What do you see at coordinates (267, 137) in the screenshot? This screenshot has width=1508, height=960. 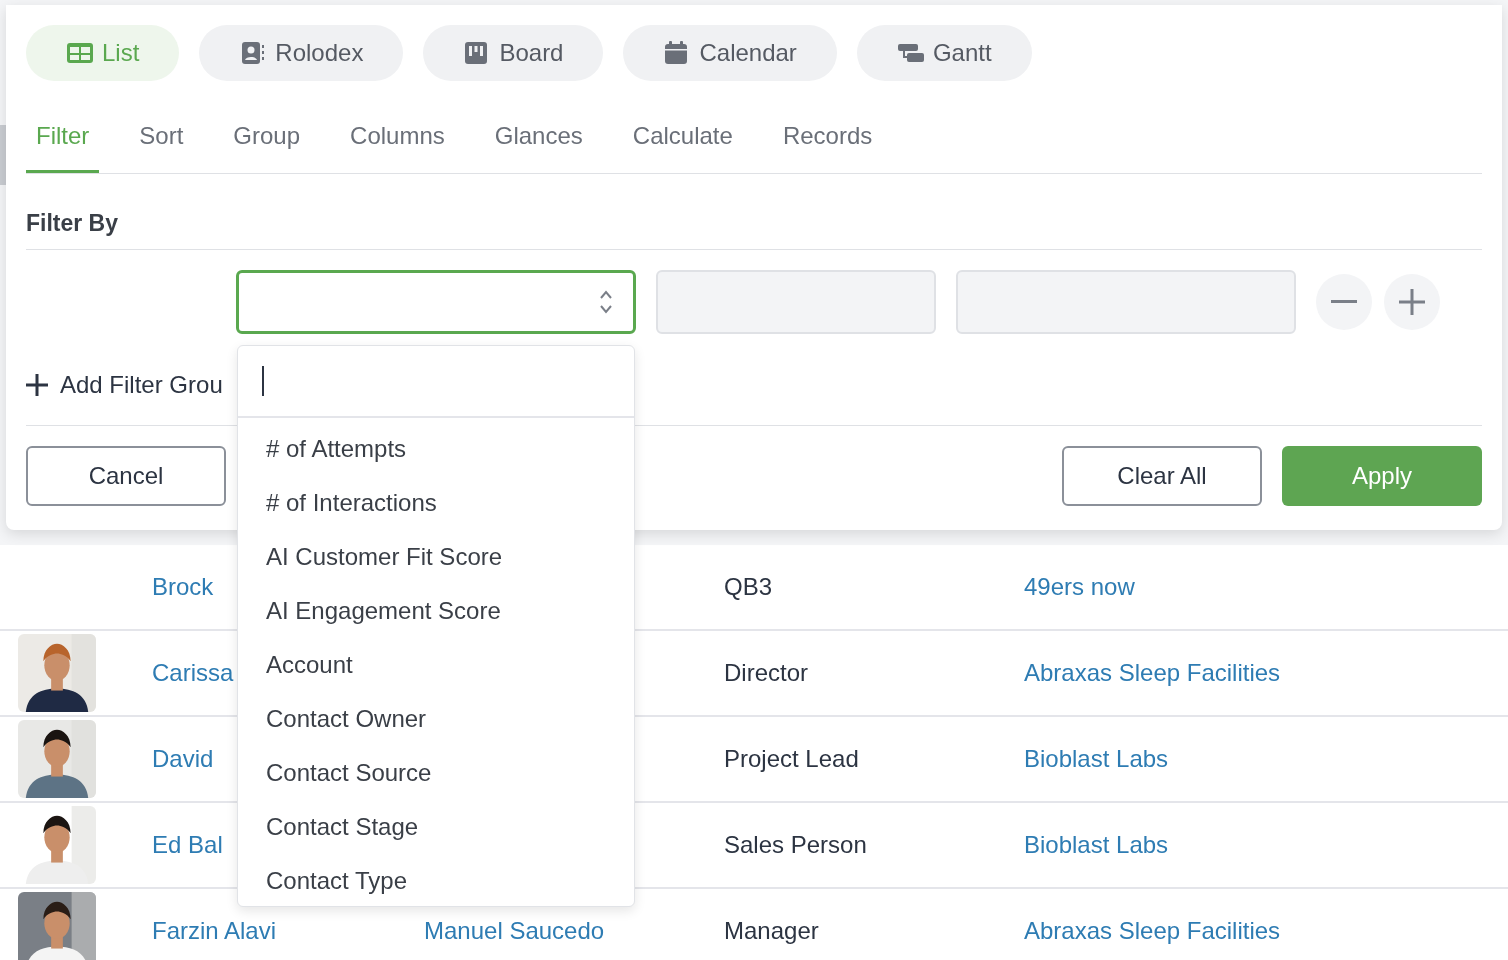 I see `filter-tab: Group` at bounding box center [267, 137].